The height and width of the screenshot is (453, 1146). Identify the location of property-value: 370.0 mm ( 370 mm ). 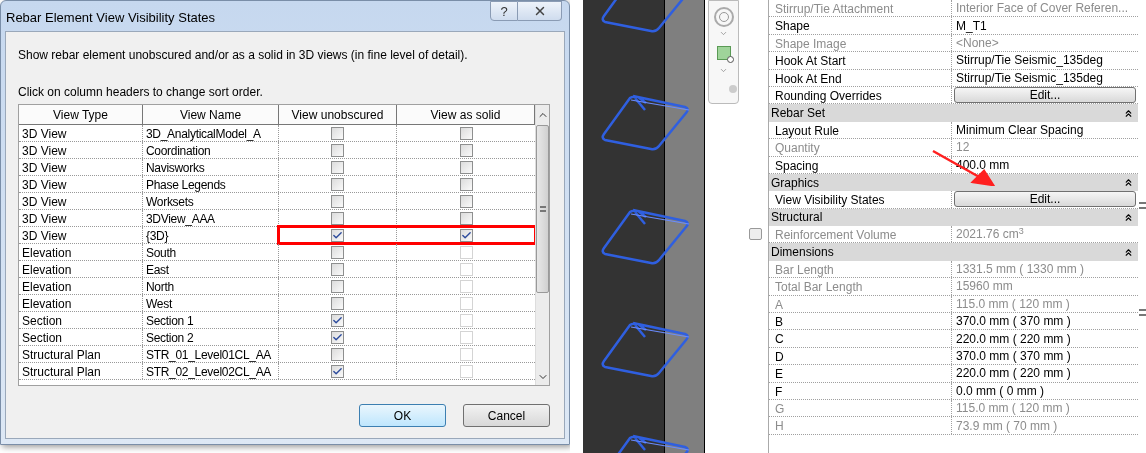
(1013, 356).